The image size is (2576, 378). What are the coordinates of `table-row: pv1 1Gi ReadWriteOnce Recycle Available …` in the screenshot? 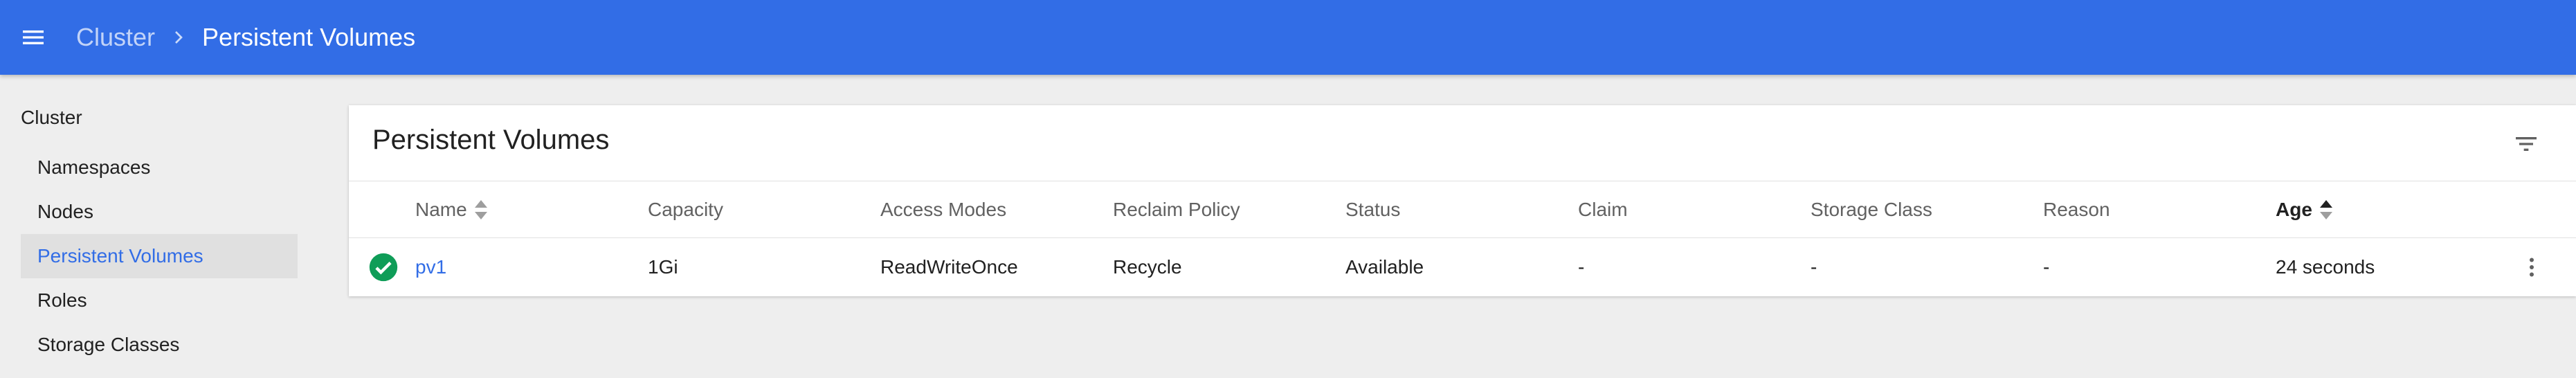 It's located at (1462, 267).